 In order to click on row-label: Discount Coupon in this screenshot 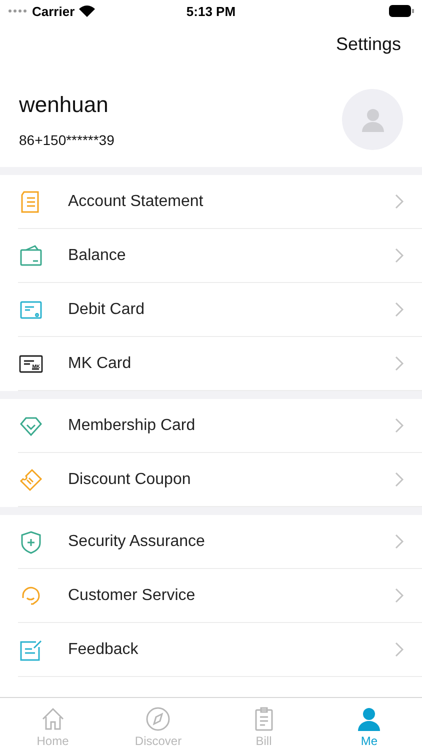, I will do `click(130, 479)`.